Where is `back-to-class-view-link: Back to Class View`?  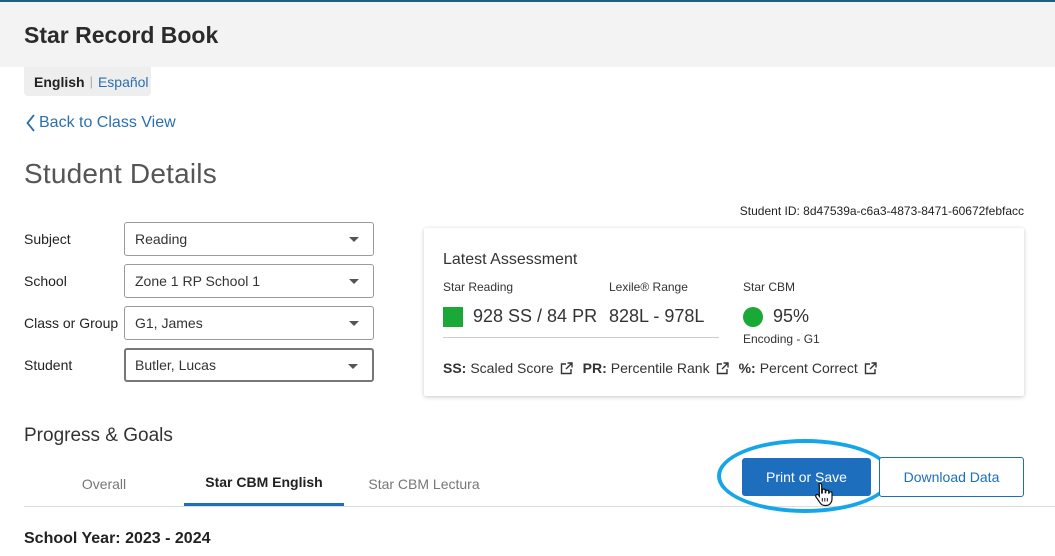 back-to-class-view-link: Back to Class View is located at coordinates (101, 123).